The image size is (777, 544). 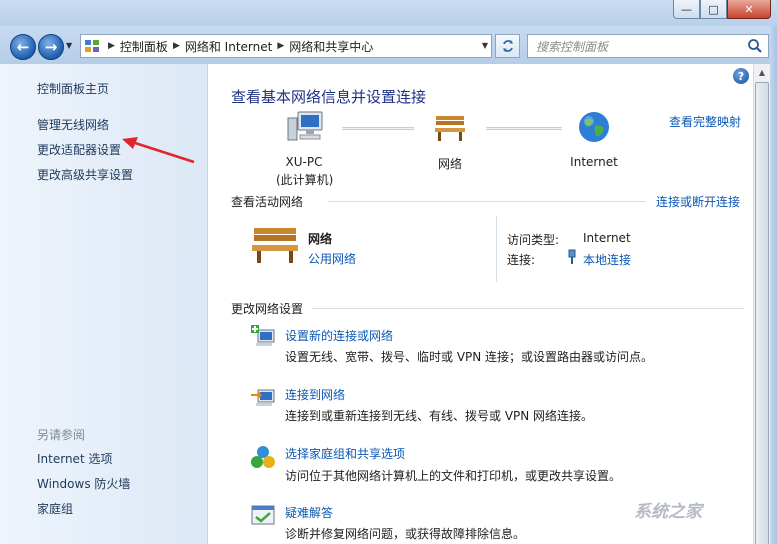 I want to click on see-also-homegroup: 家庭组, so click(x=55, y=508).